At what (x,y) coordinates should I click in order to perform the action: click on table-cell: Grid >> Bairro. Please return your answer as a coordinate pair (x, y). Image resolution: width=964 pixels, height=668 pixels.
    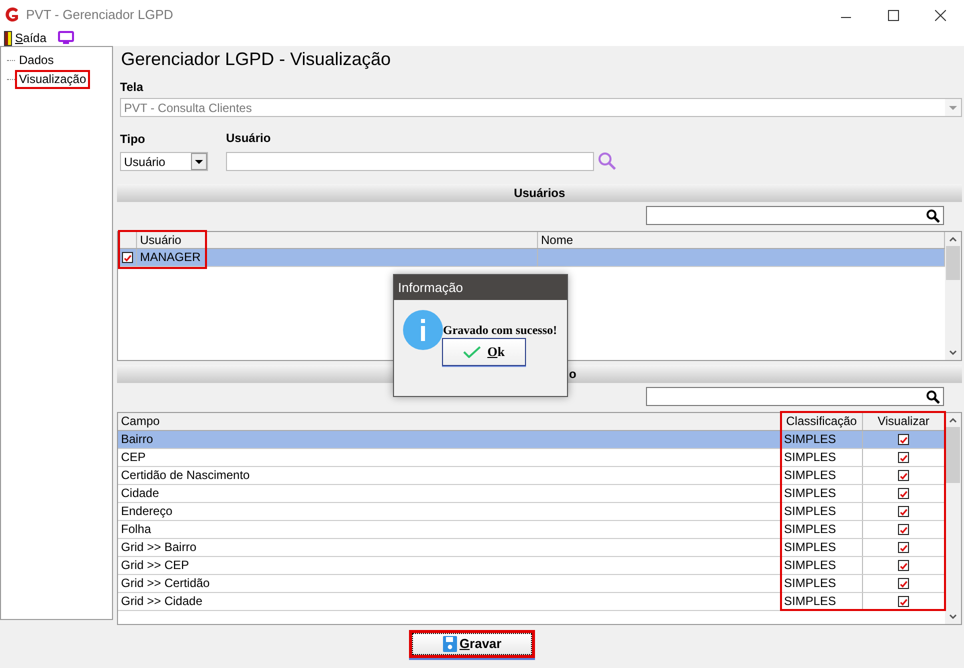
    Looking at the image, I should click on (449, 547).